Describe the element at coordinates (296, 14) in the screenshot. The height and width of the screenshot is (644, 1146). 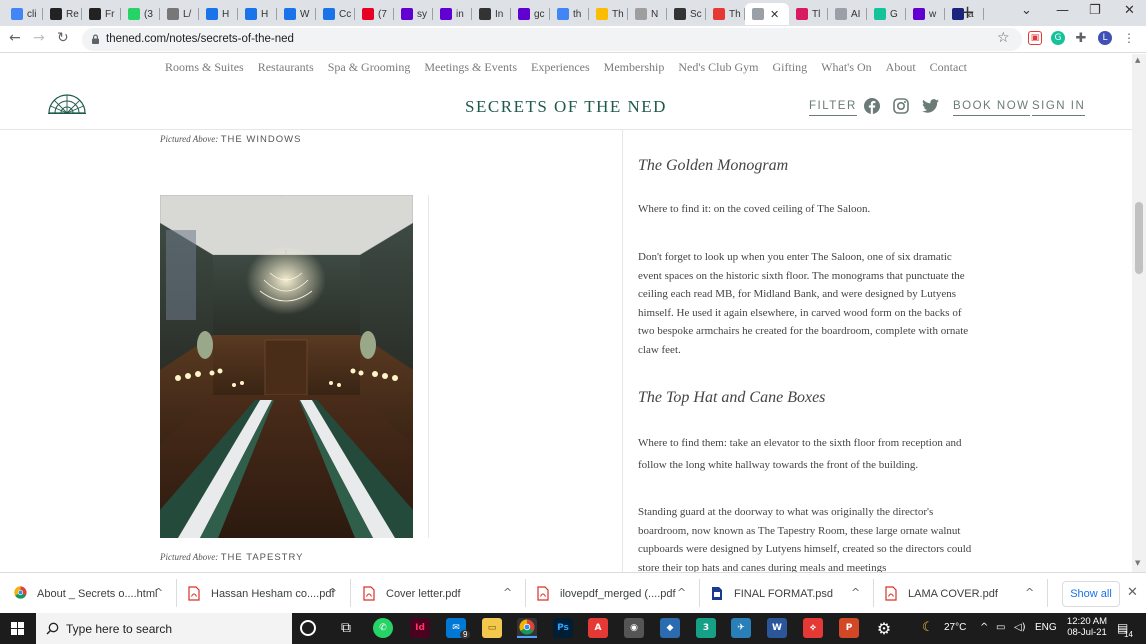
I see `browser-tab: W` at that location.